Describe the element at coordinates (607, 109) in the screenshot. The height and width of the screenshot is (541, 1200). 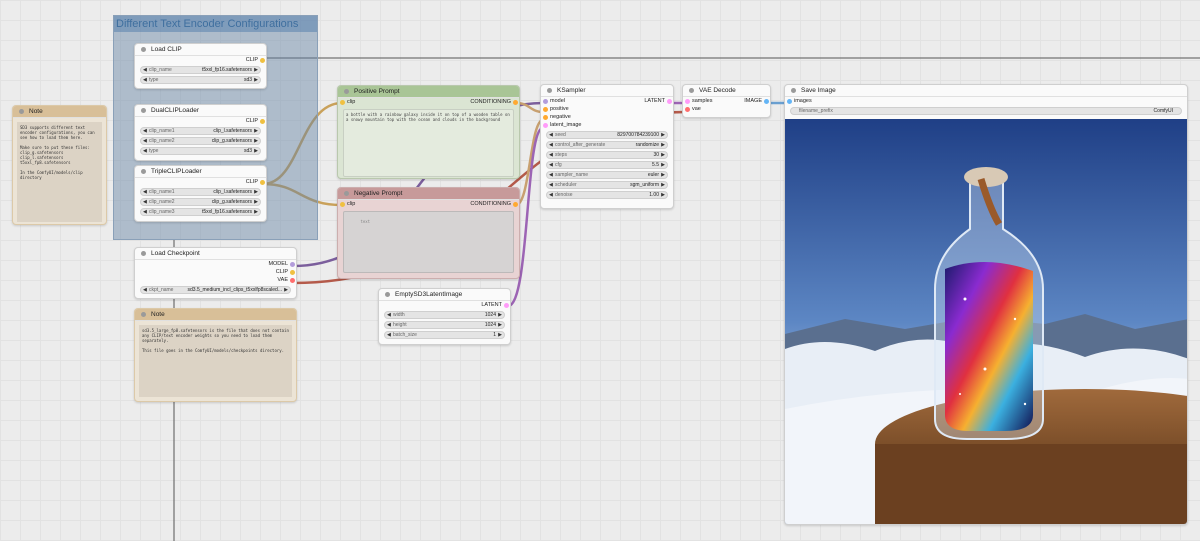
I see `input-slot-positive: positive` at that location.